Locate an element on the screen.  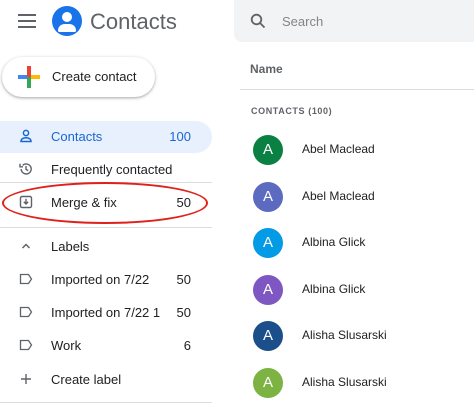
sidebar-item-count: 6 is located at coordinates (187, 345).